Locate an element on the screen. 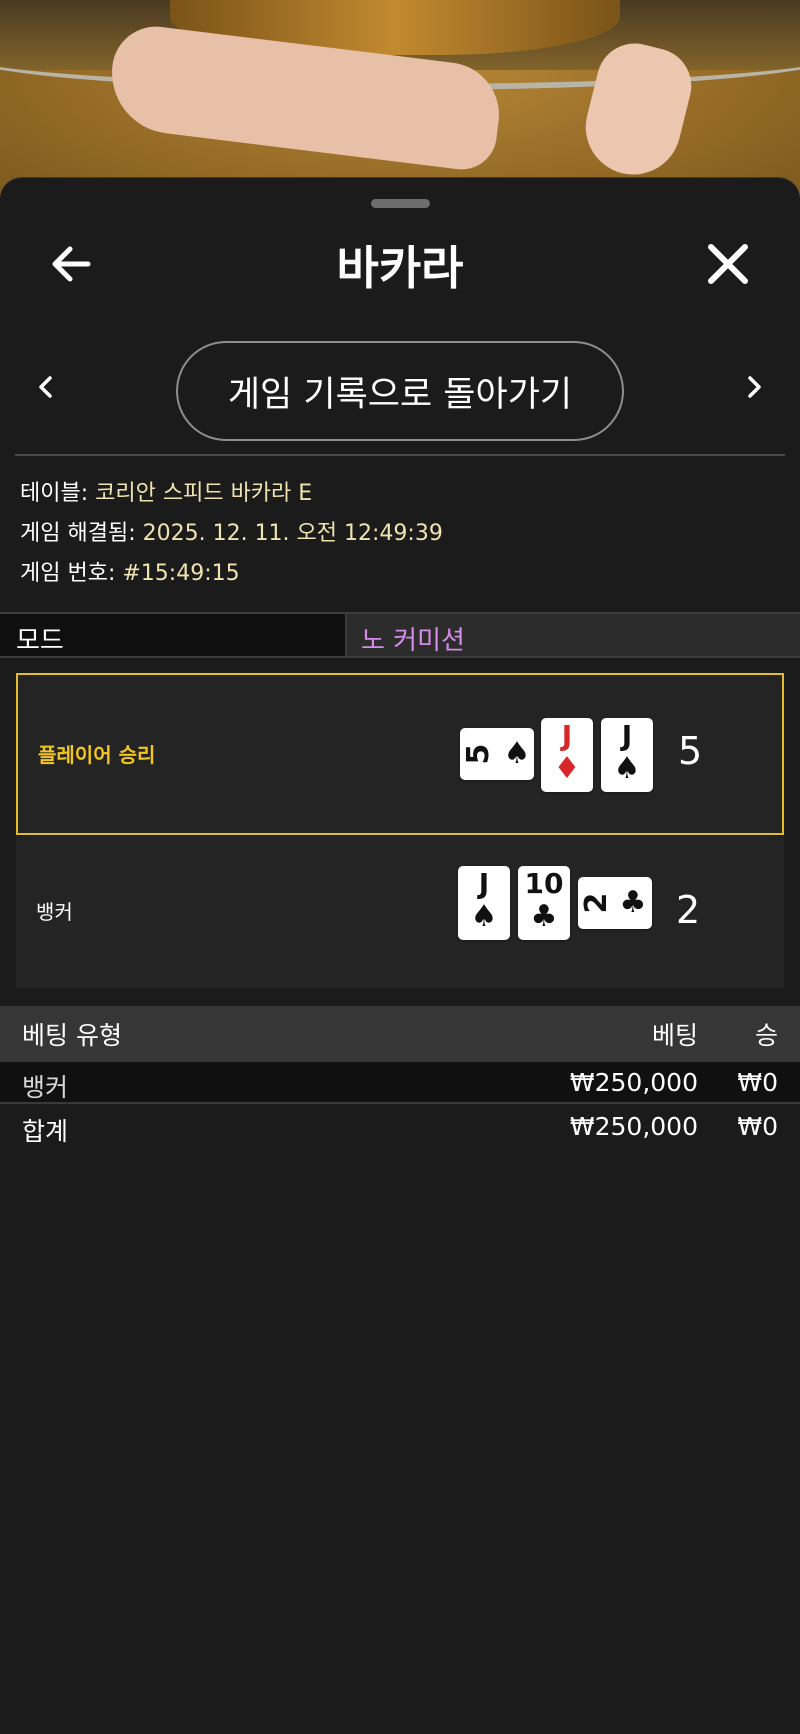  header-bet: 베팅 is located at coordinates (674, 1035).